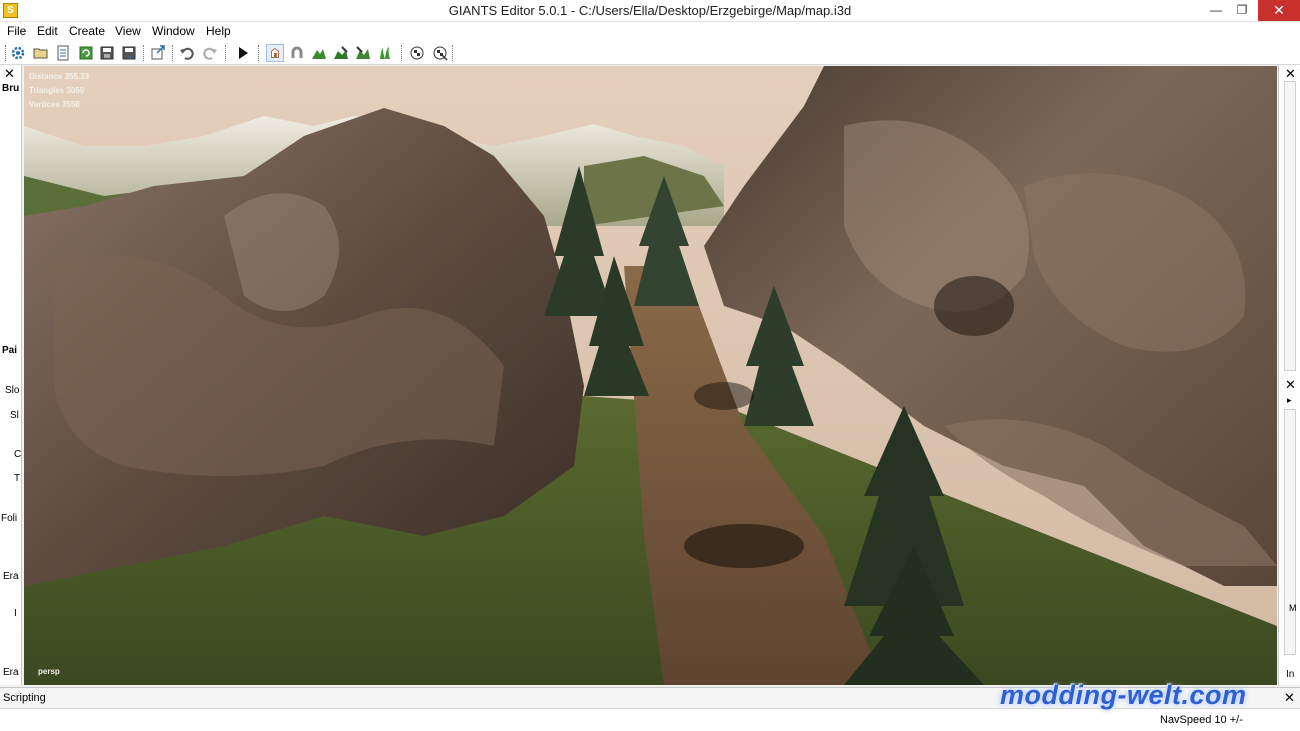 This screenshot has height=731, width=1300. I want to click on select-icon, so click(275, 53).